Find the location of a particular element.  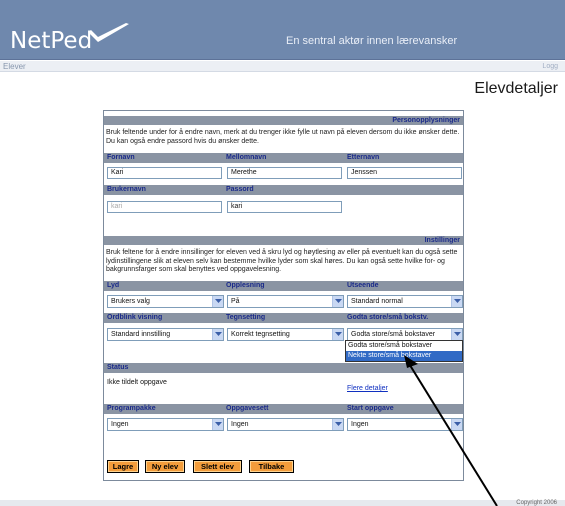

label-lyd: Lyd is located at coordinates (113, 285).